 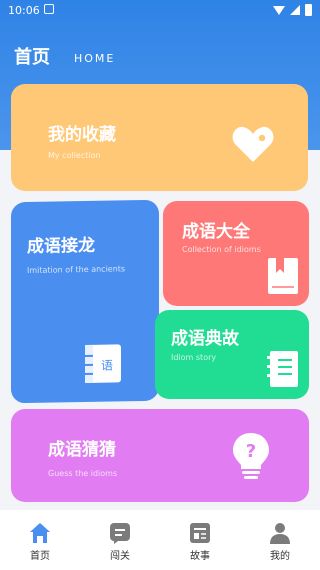 What do you see at coordinates (194, 357) in the screenshot?
I see `card-subtitle: Idiom story` at bounding box center [194, 357].